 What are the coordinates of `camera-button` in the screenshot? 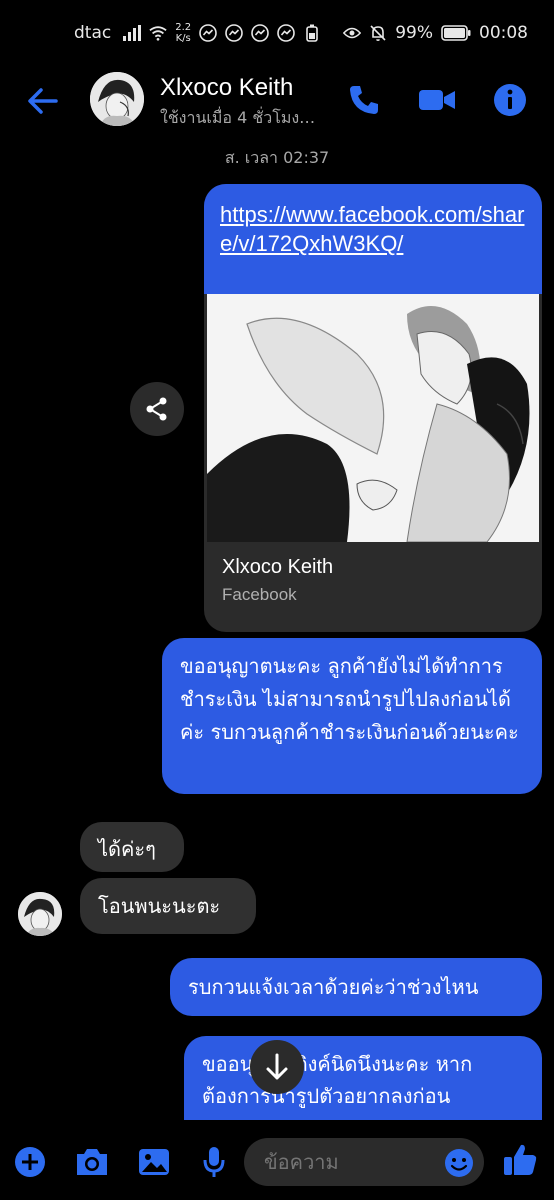 It's located at (92, 1162).